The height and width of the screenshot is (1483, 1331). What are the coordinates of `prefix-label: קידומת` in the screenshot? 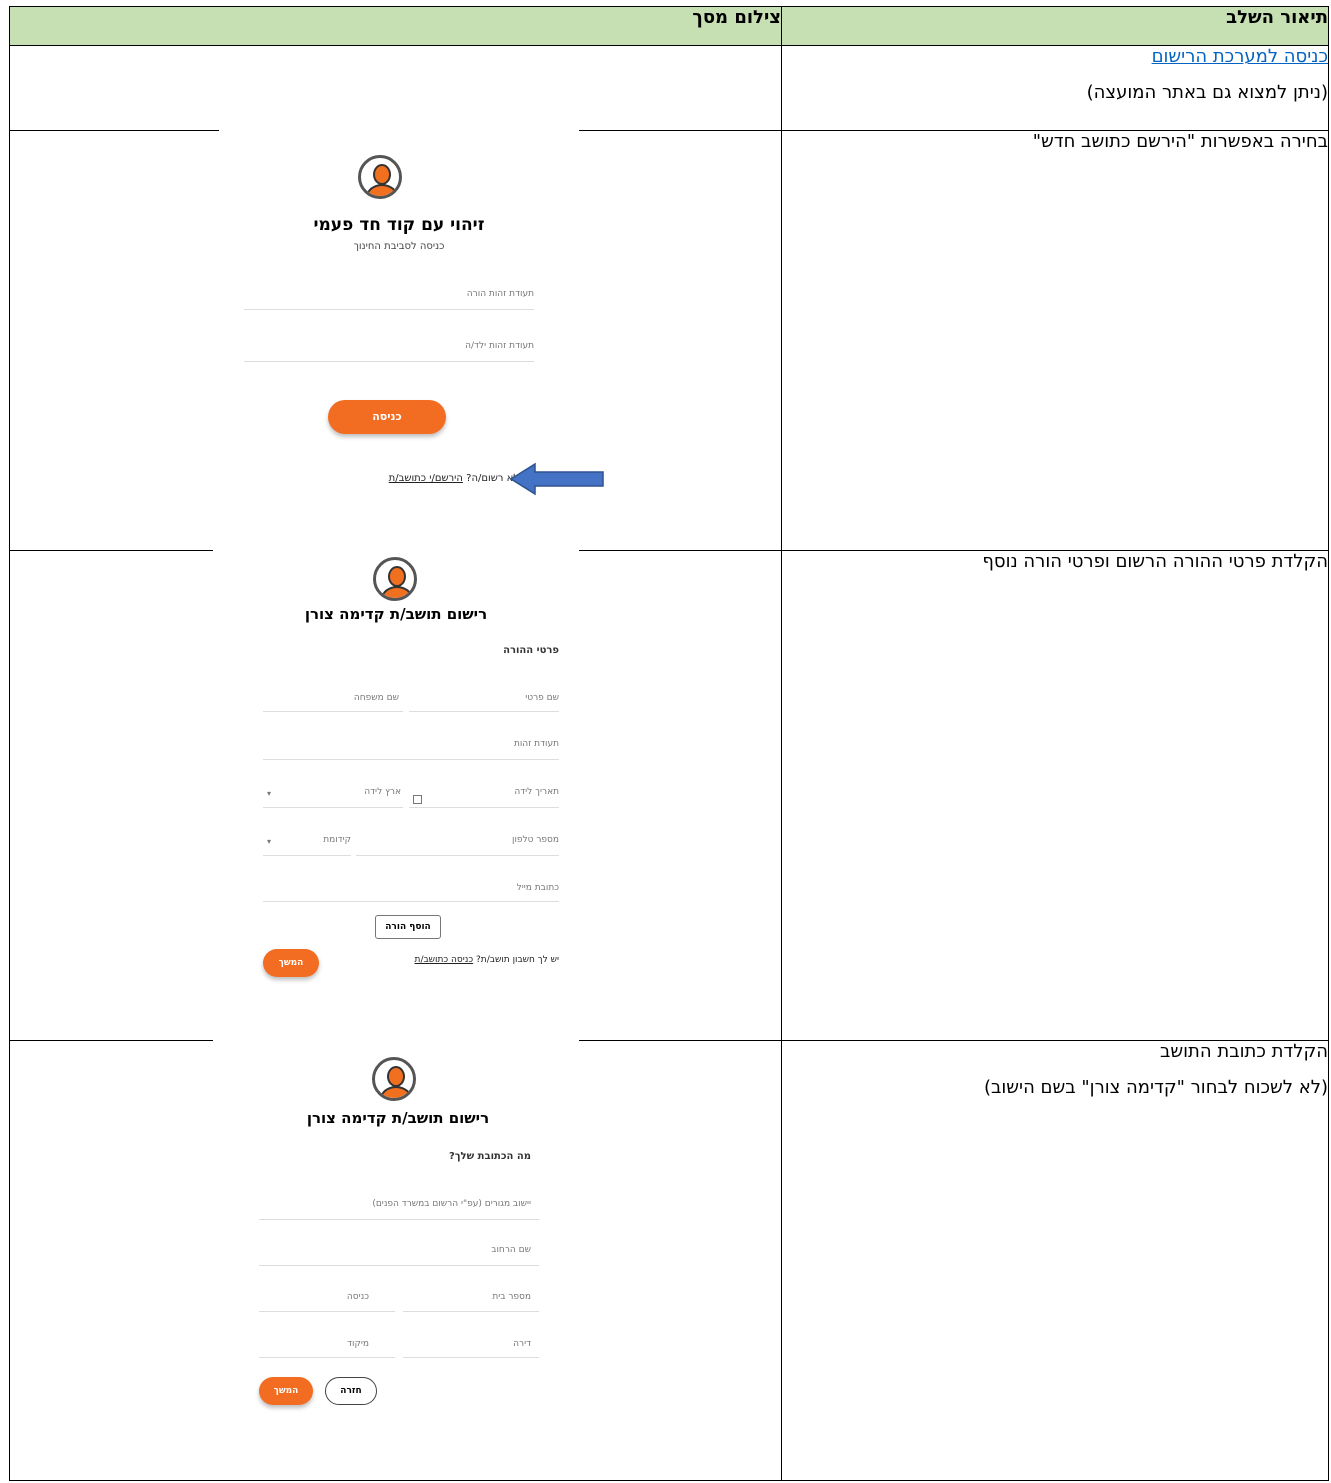 It's located at (337, 840).